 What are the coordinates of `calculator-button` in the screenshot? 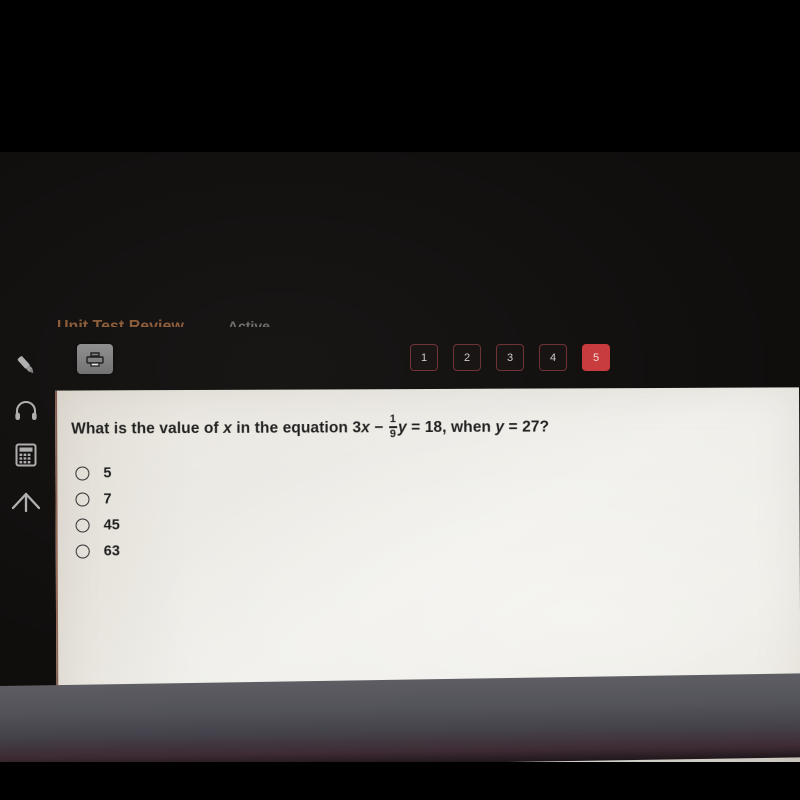 It's located at (26, 455).